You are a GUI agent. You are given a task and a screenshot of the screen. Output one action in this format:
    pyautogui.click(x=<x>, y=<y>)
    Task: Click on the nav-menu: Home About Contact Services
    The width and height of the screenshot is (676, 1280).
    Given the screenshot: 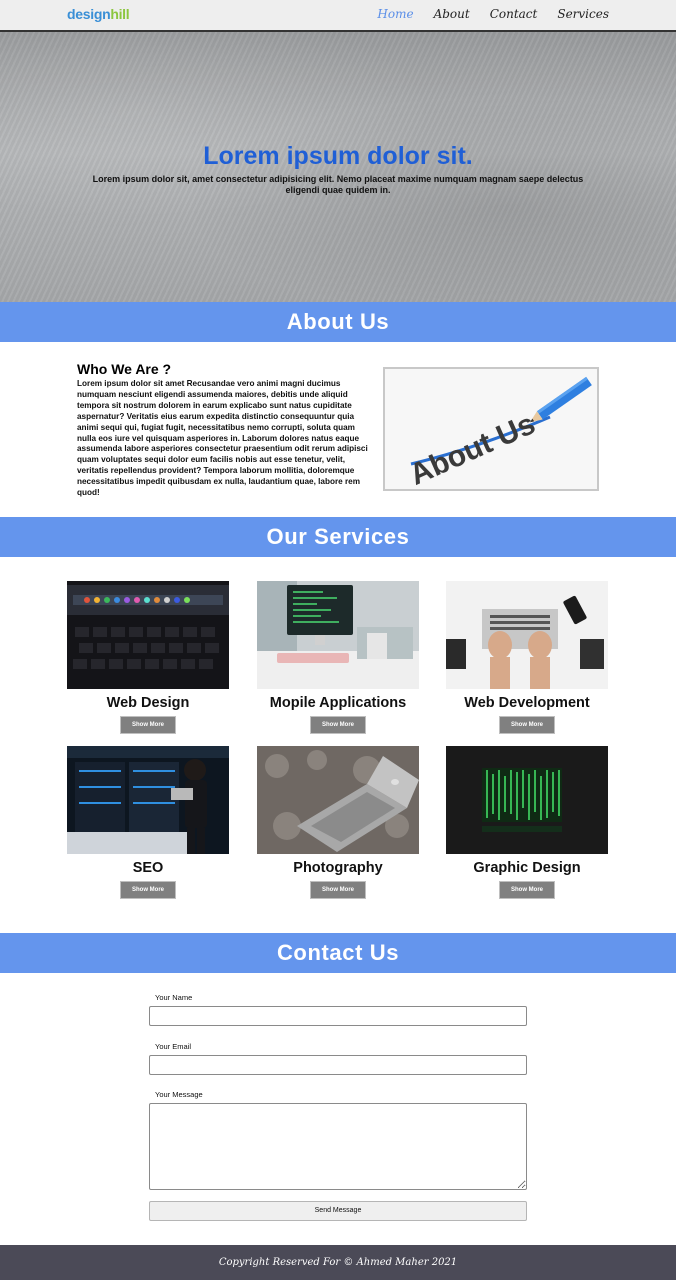 What is the action you would take?
    pyautogui.click(x=493, y=14)
    